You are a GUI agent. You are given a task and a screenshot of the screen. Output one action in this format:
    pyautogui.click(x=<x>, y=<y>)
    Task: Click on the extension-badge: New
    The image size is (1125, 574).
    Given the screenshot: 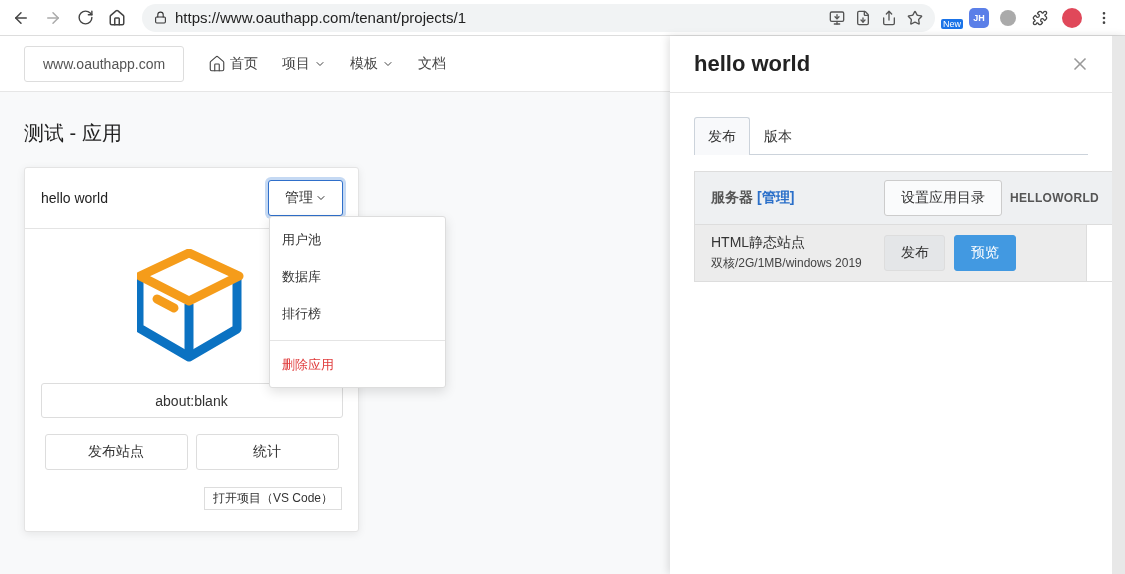 What is the action you would take?
    pyautogui.click(x=952, y=23)
    